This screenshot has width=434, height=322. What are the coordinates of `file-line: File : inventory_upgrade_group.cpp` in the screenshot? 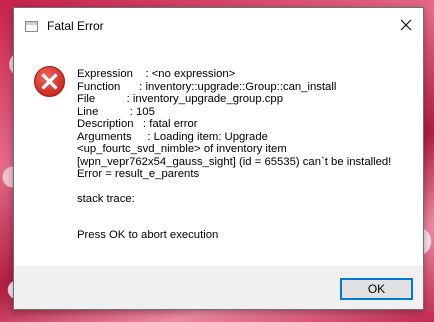 It's located at (180, 99).